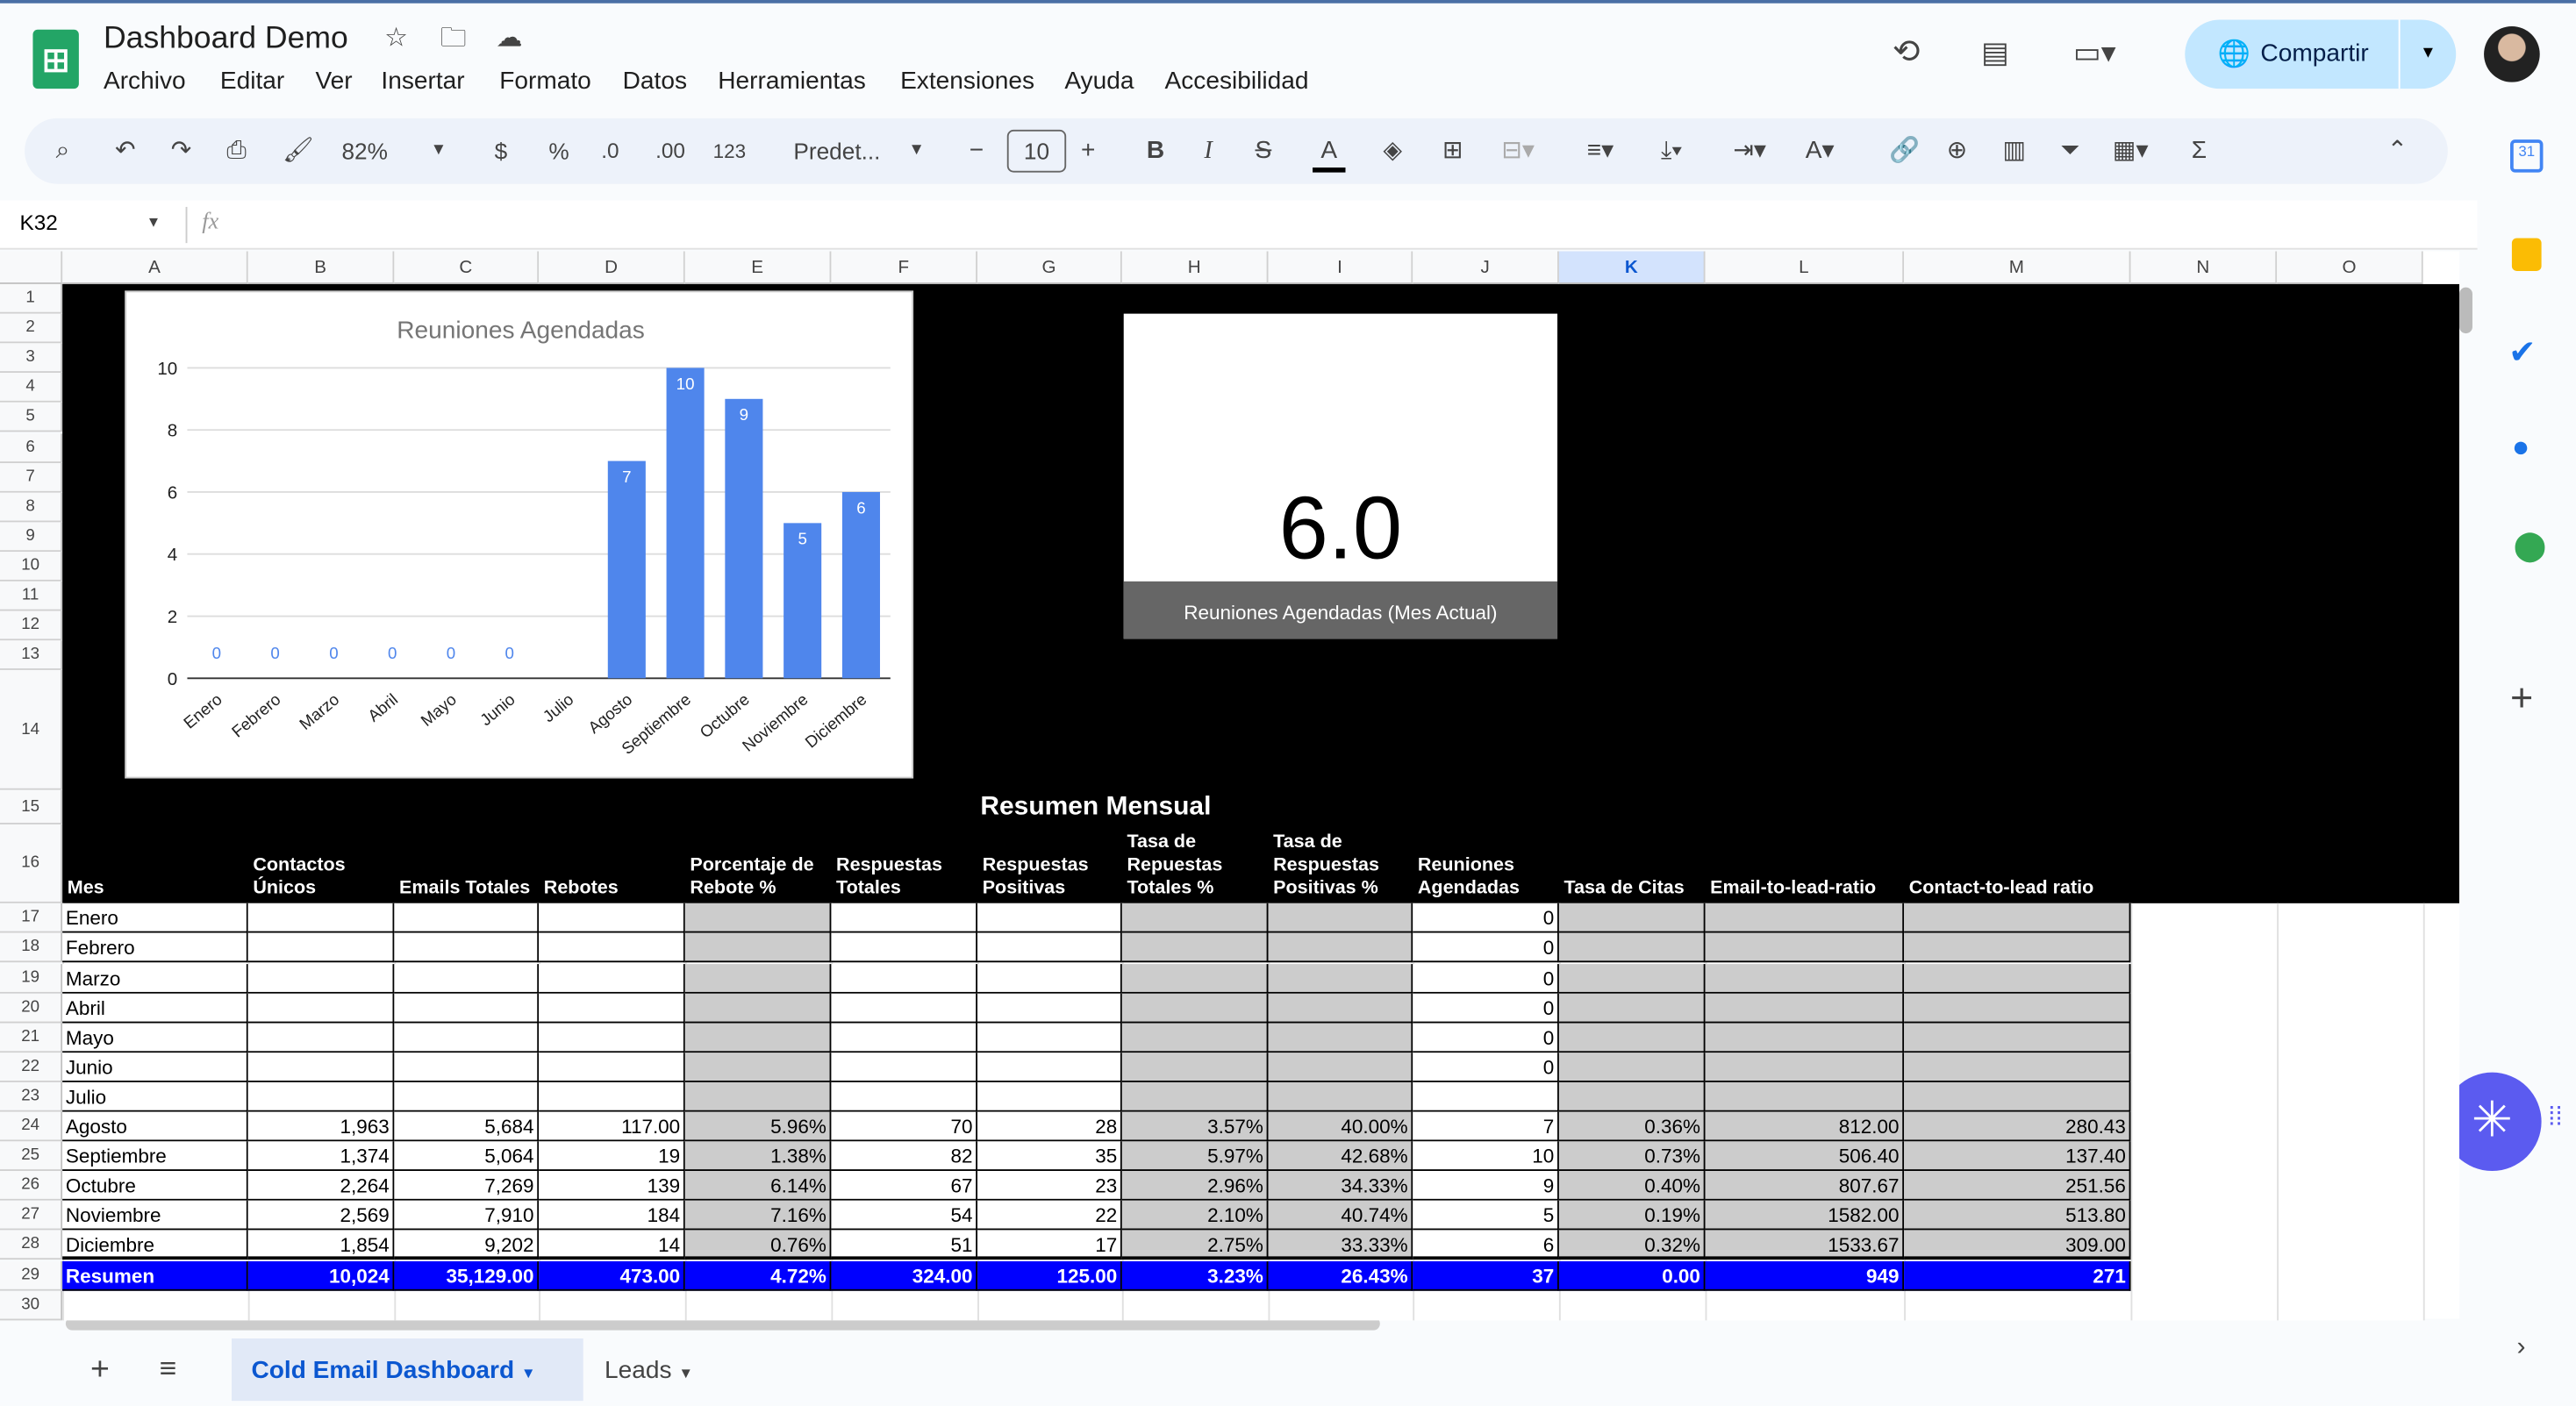 The height and width of the screenshot is (1406, 2576). What do you see at coordinates (1486, 1275) in the screenshot?
I see `summary-cell: 37` at bounding box center [1486, 1275].